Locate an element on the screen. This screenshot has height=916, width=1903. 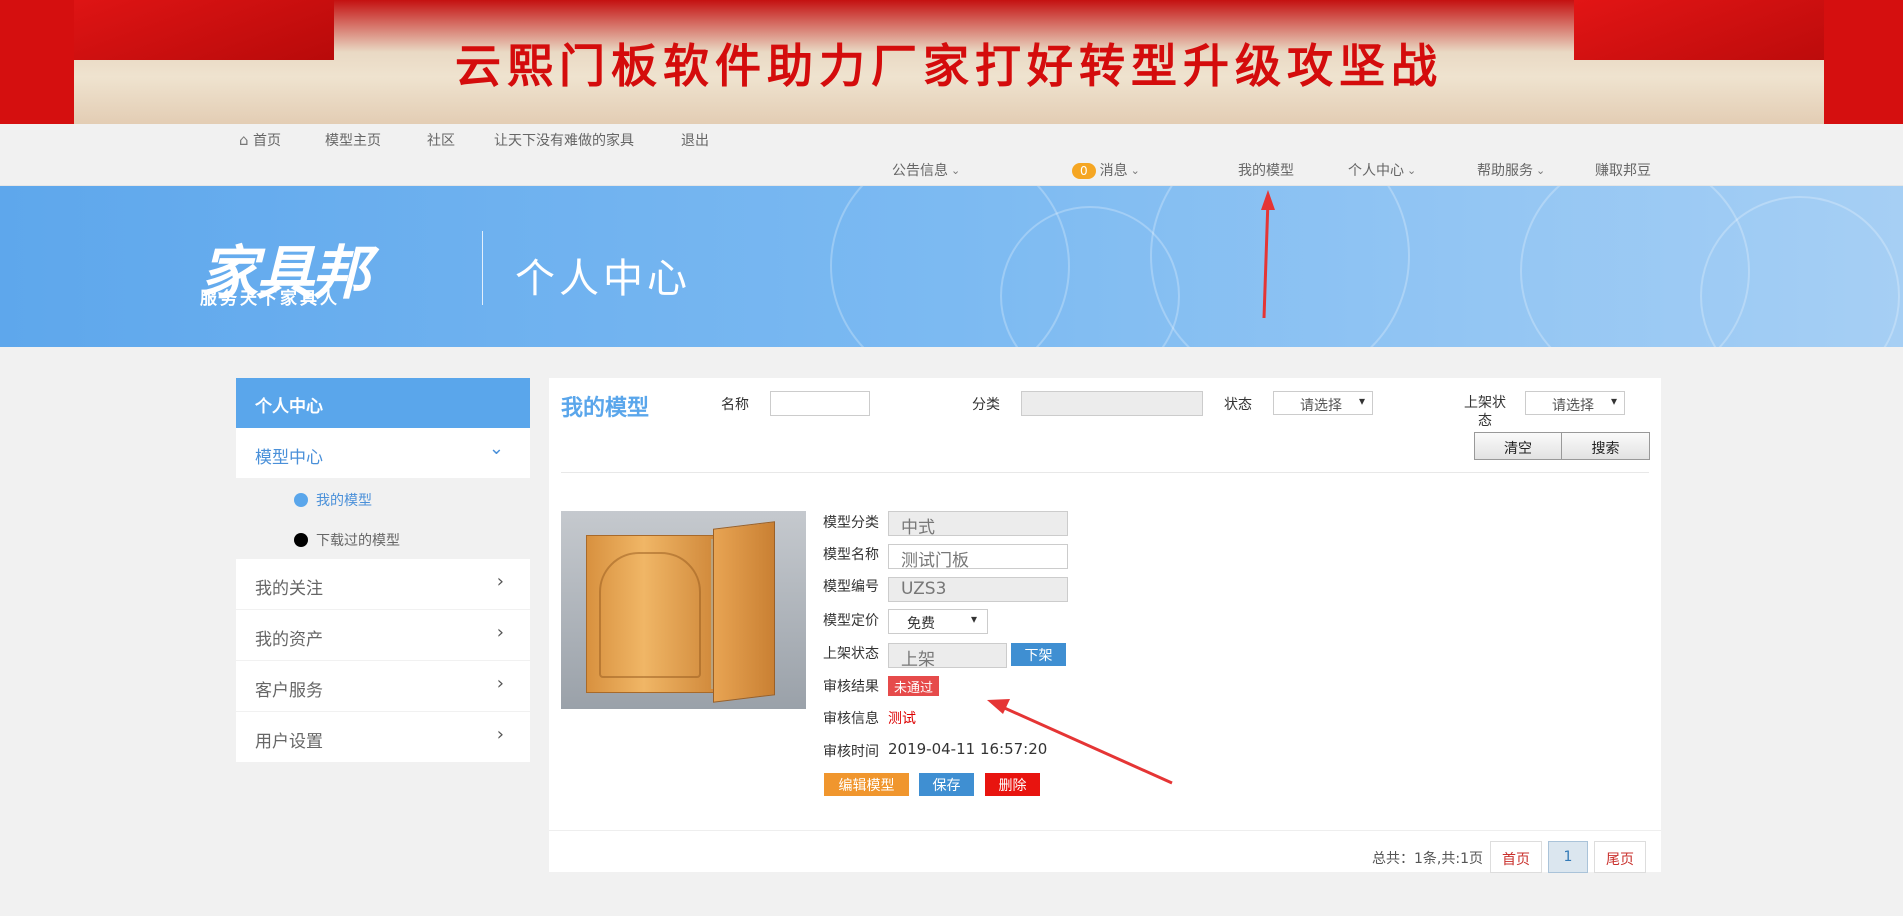
listing-status-label: 上架状态 is located at coordinates (851, 654).